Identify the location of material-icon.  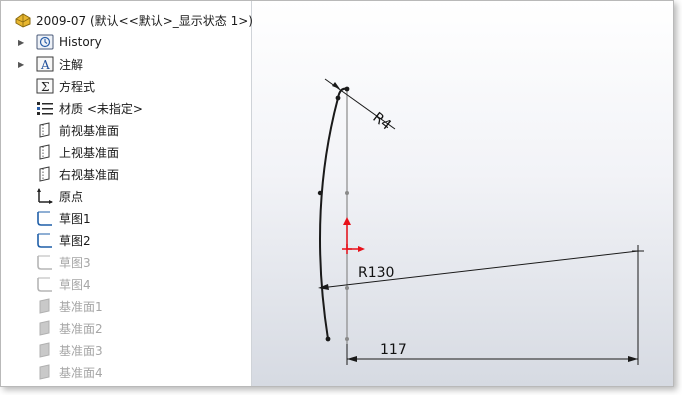
(45, 108).